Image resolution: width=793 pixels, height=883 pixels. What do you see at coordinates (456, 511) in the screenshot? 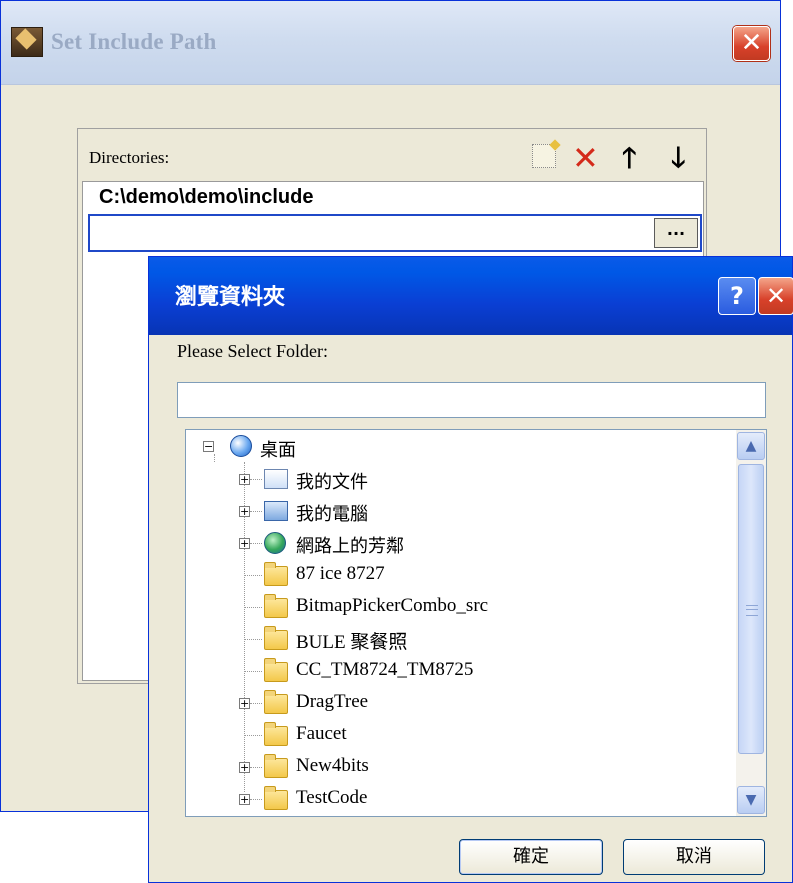
I see `tree-node: + 我的電腦` at bounding box center [456, 511].